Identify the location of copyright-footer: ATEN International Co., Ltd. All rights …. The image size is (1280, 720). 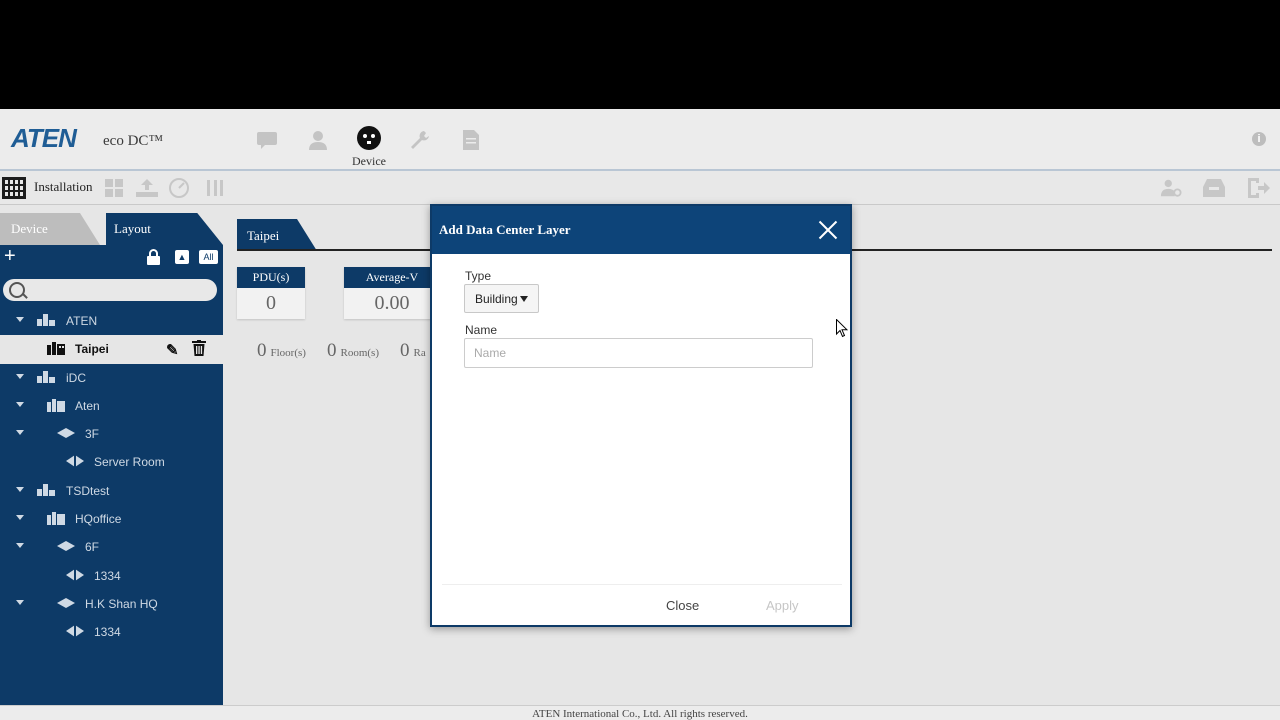
(640, 712).